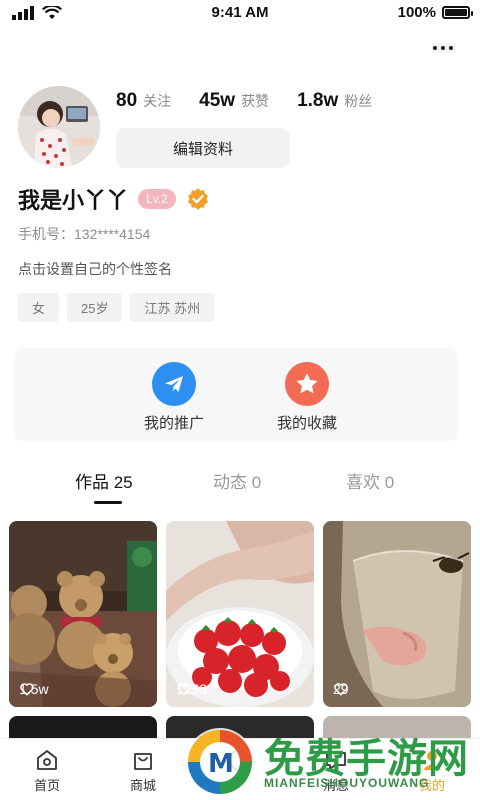 This screenshot has height=800, width=480. I want to click on nav-label: 首页, so click(46, 785).